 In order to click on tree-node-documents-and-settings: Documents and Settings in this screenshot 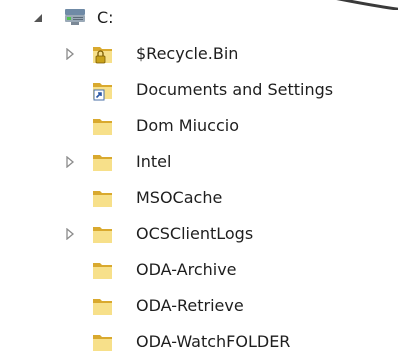, I will do `click(199, 90)`.